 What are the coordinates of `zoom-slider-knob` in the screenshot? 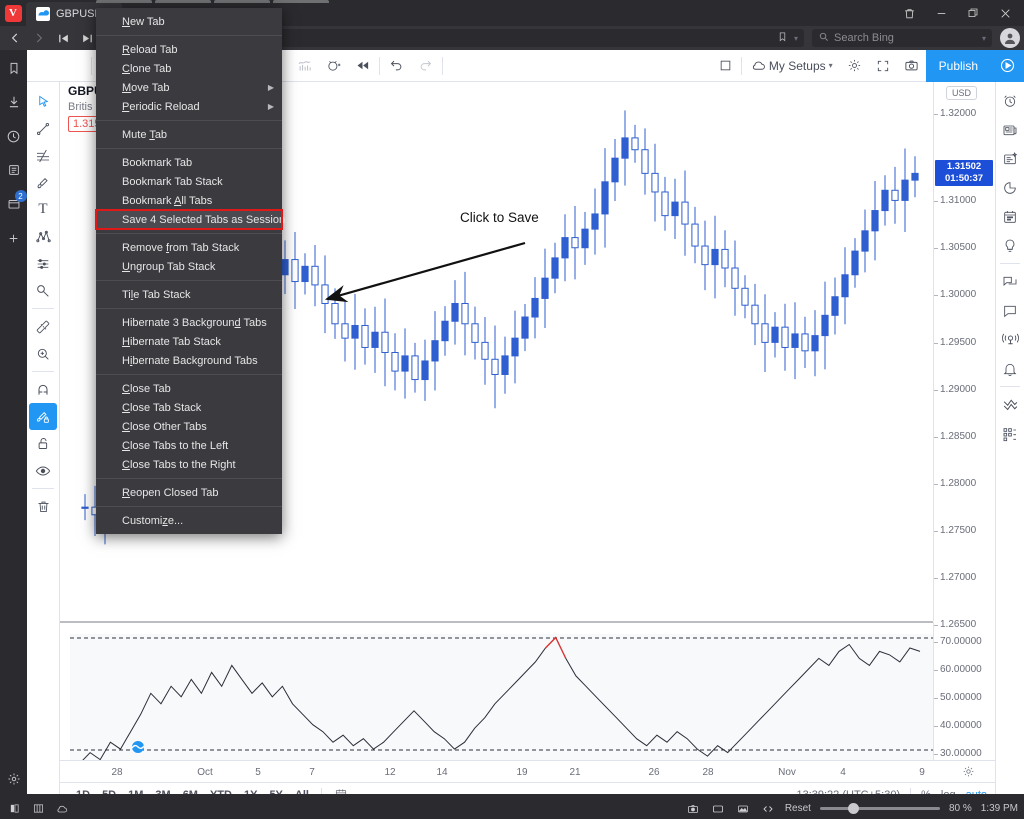 It's located at (853, 808).